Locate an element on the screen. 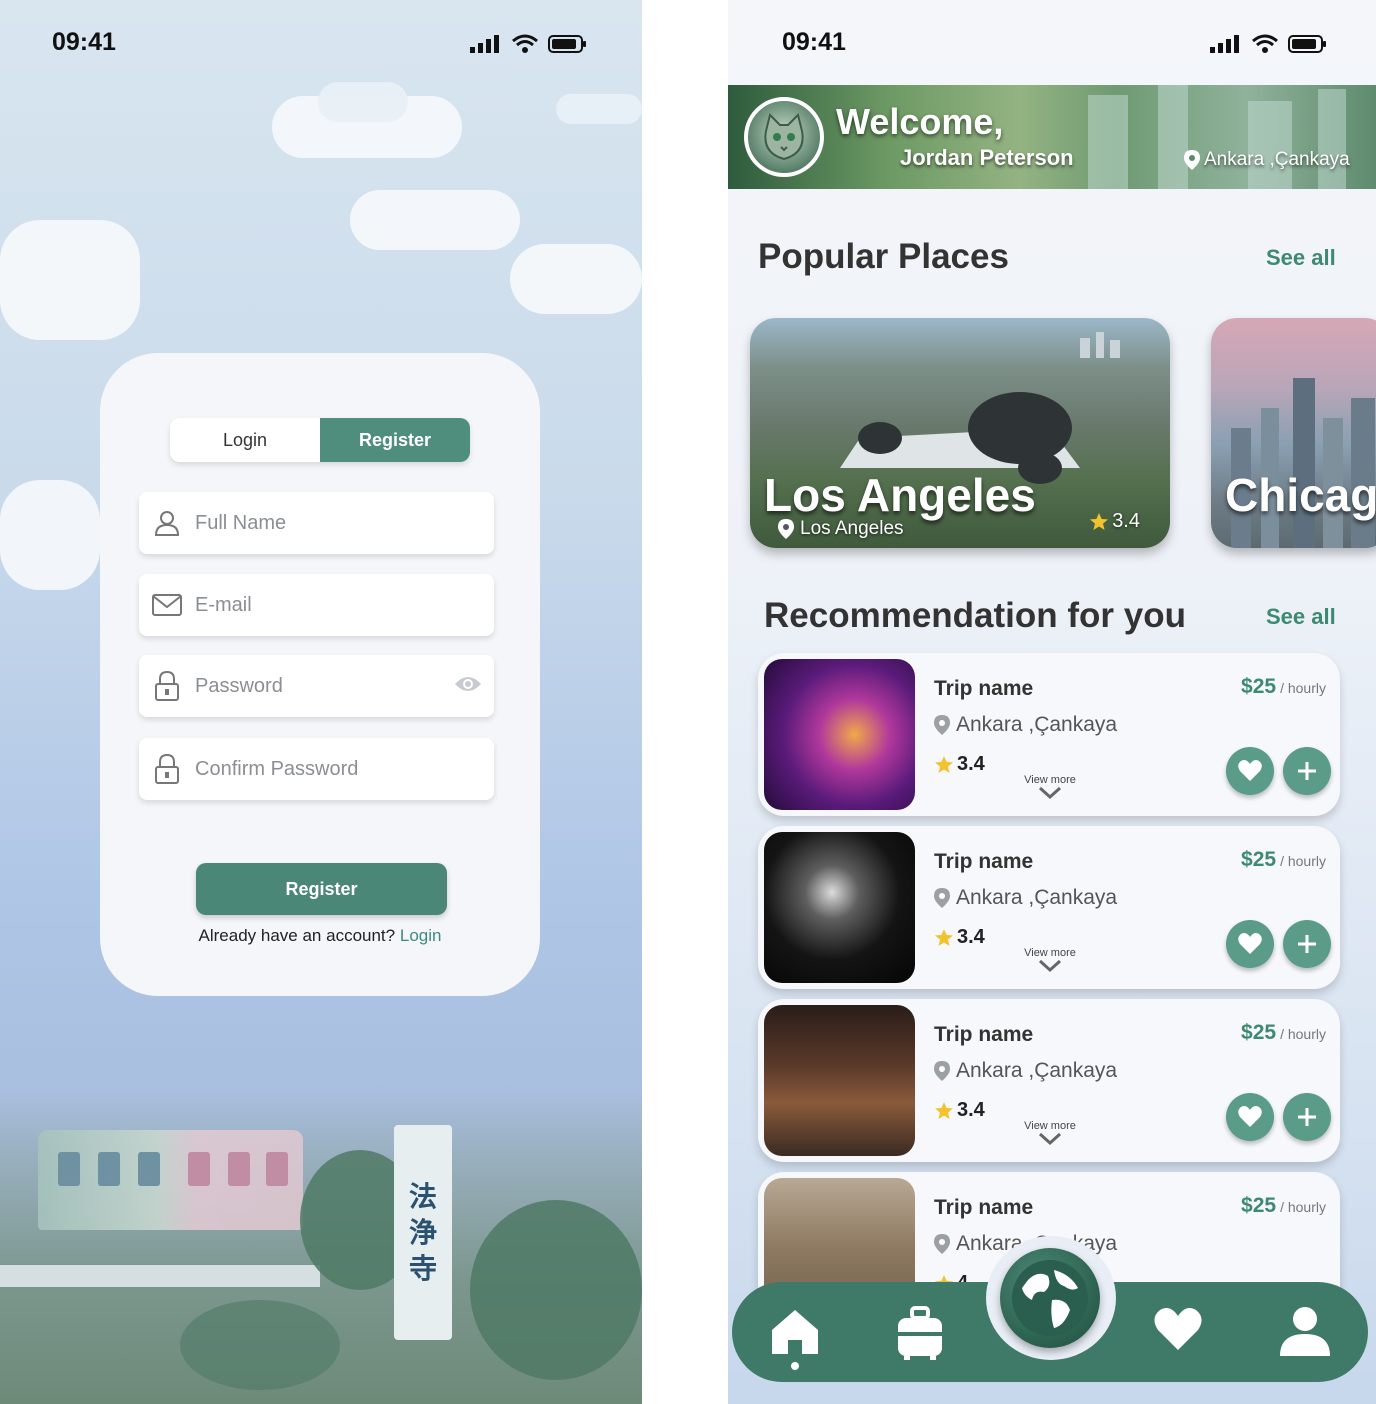 Image resolution: width=1376 pixels, height=1404 pixels. place-location: Los Angeles is located at coordinates (841, 529).